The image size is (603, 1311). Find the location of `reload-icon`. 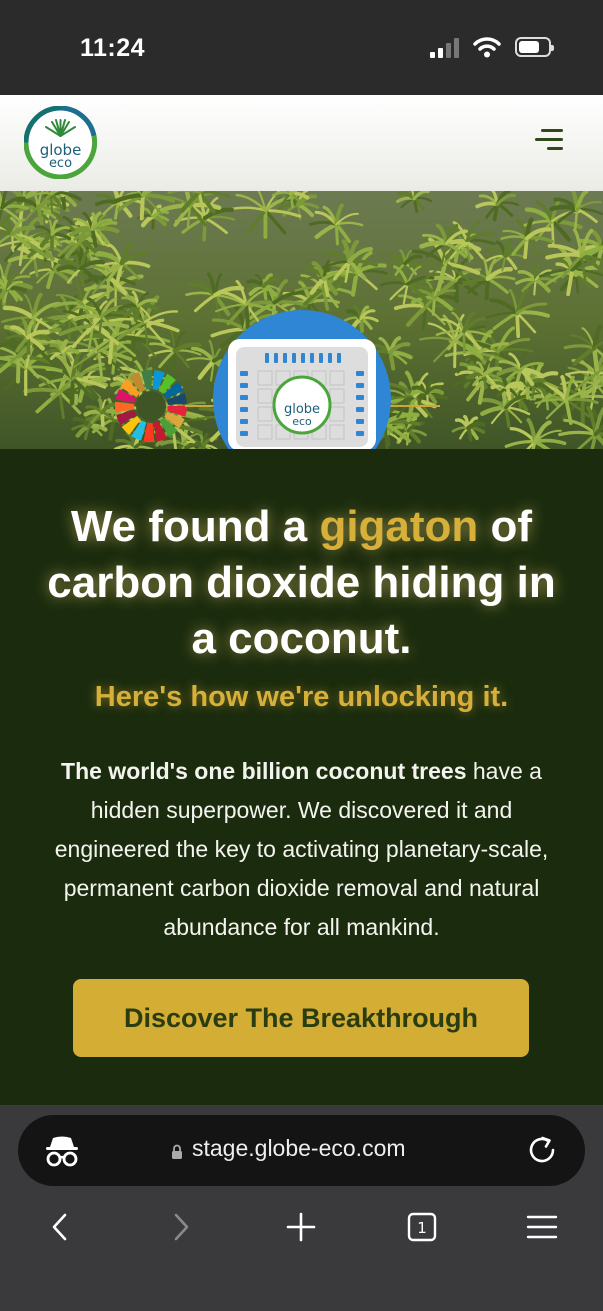

reload-icon is located at coordinates (542, 1150).